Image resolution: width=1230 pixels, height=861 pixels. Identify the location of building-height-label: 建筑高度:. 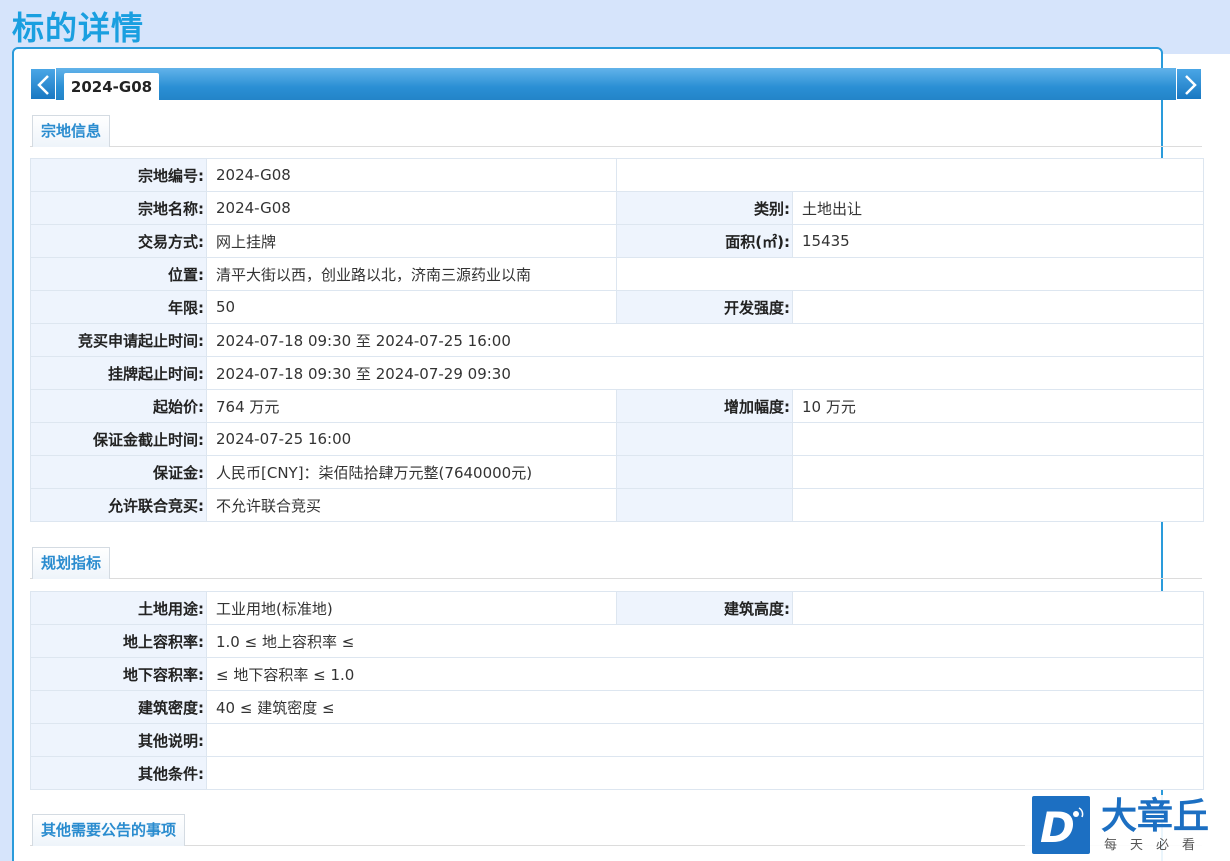
(704, 608).